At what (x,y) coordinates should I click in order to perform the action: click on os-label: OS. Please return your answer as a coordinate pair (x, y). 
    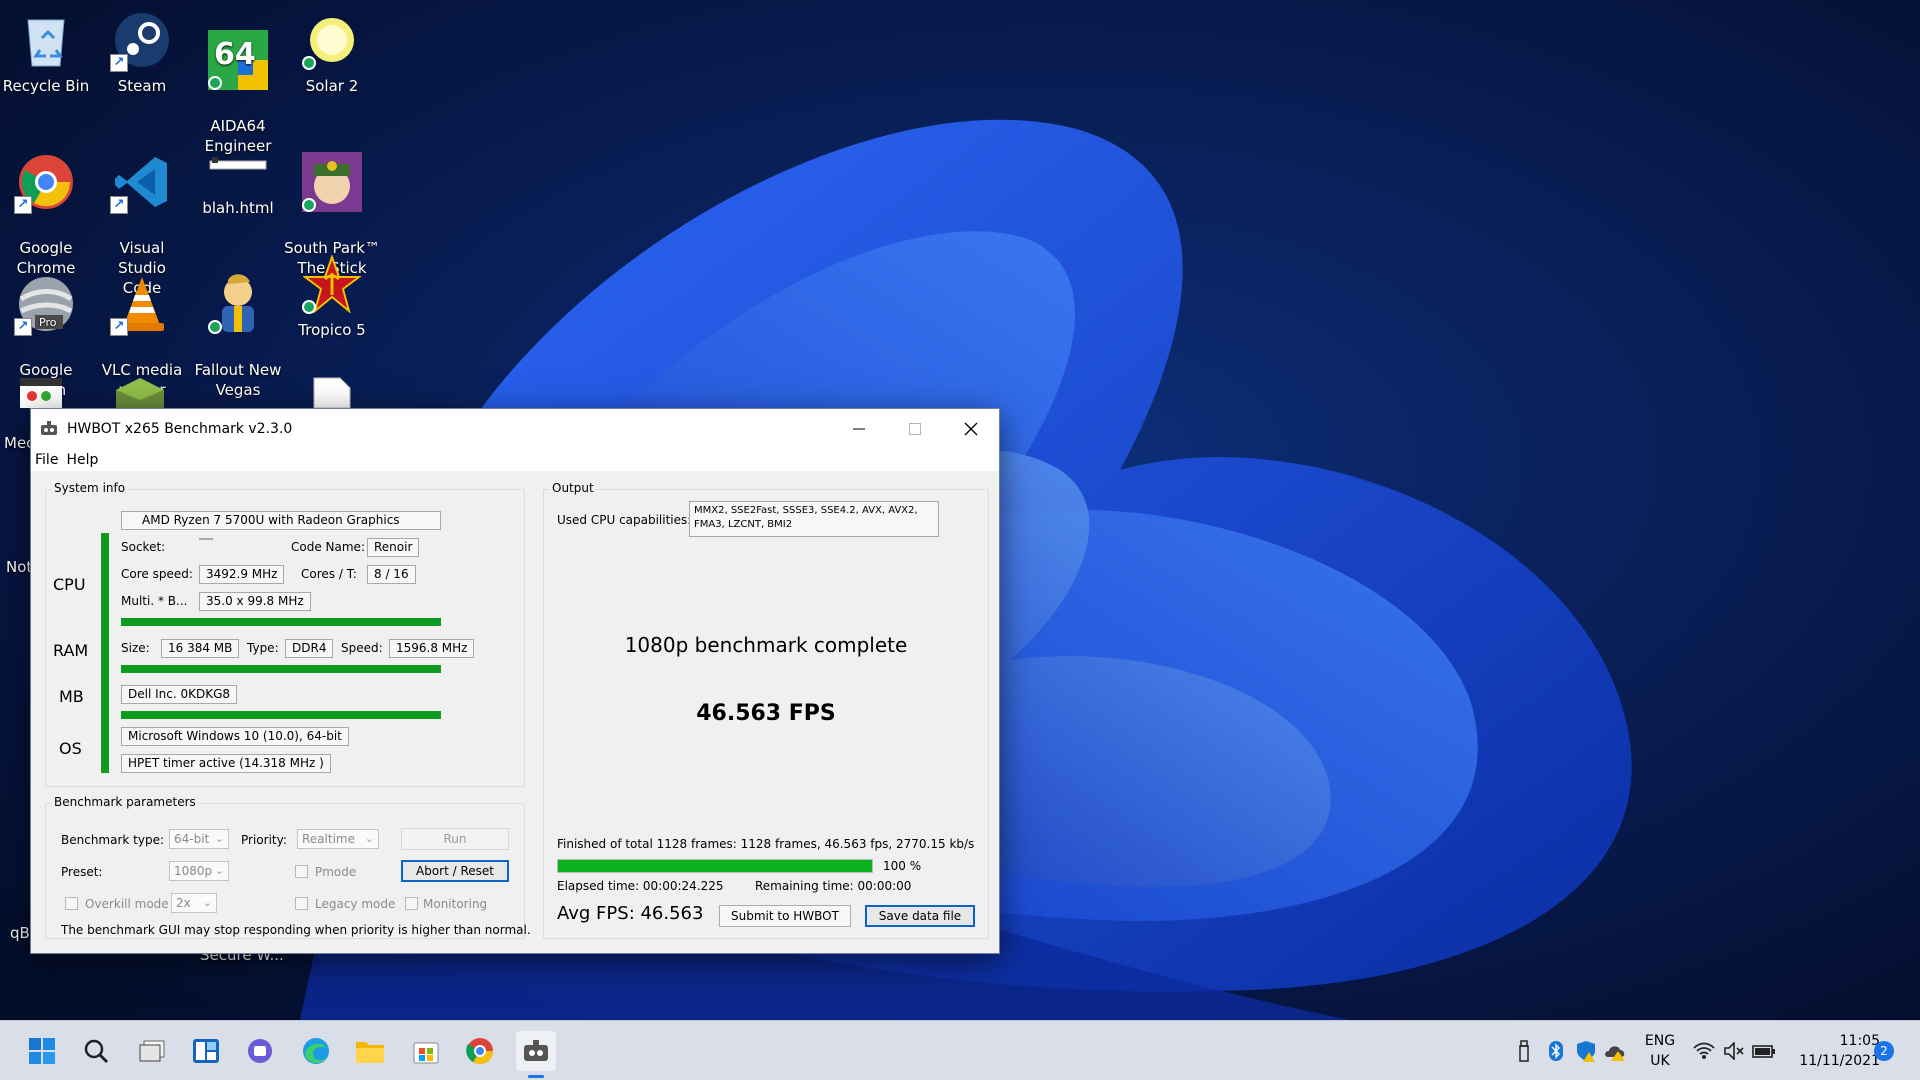
    Looking at the image, I should click on (70, 748).